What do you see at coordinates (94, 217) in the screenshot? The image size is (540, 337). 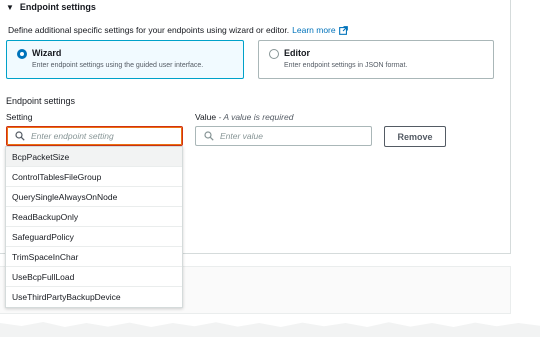 I see `dropdown-option: ReadBackupOnly` at bounding box center [94, 217].